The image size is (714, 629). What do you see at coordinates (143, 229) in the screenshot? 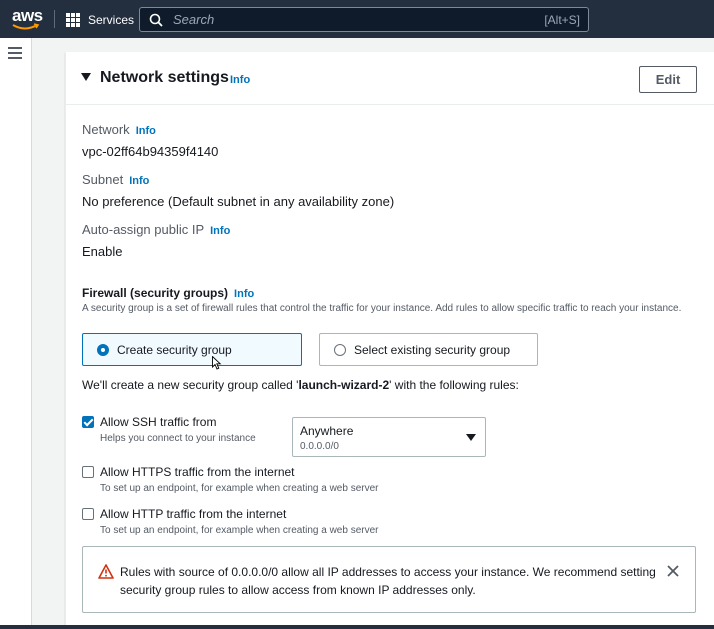
I see `public-ip-label-text: Auto-assign public IP` at bounding box center [143, 229].